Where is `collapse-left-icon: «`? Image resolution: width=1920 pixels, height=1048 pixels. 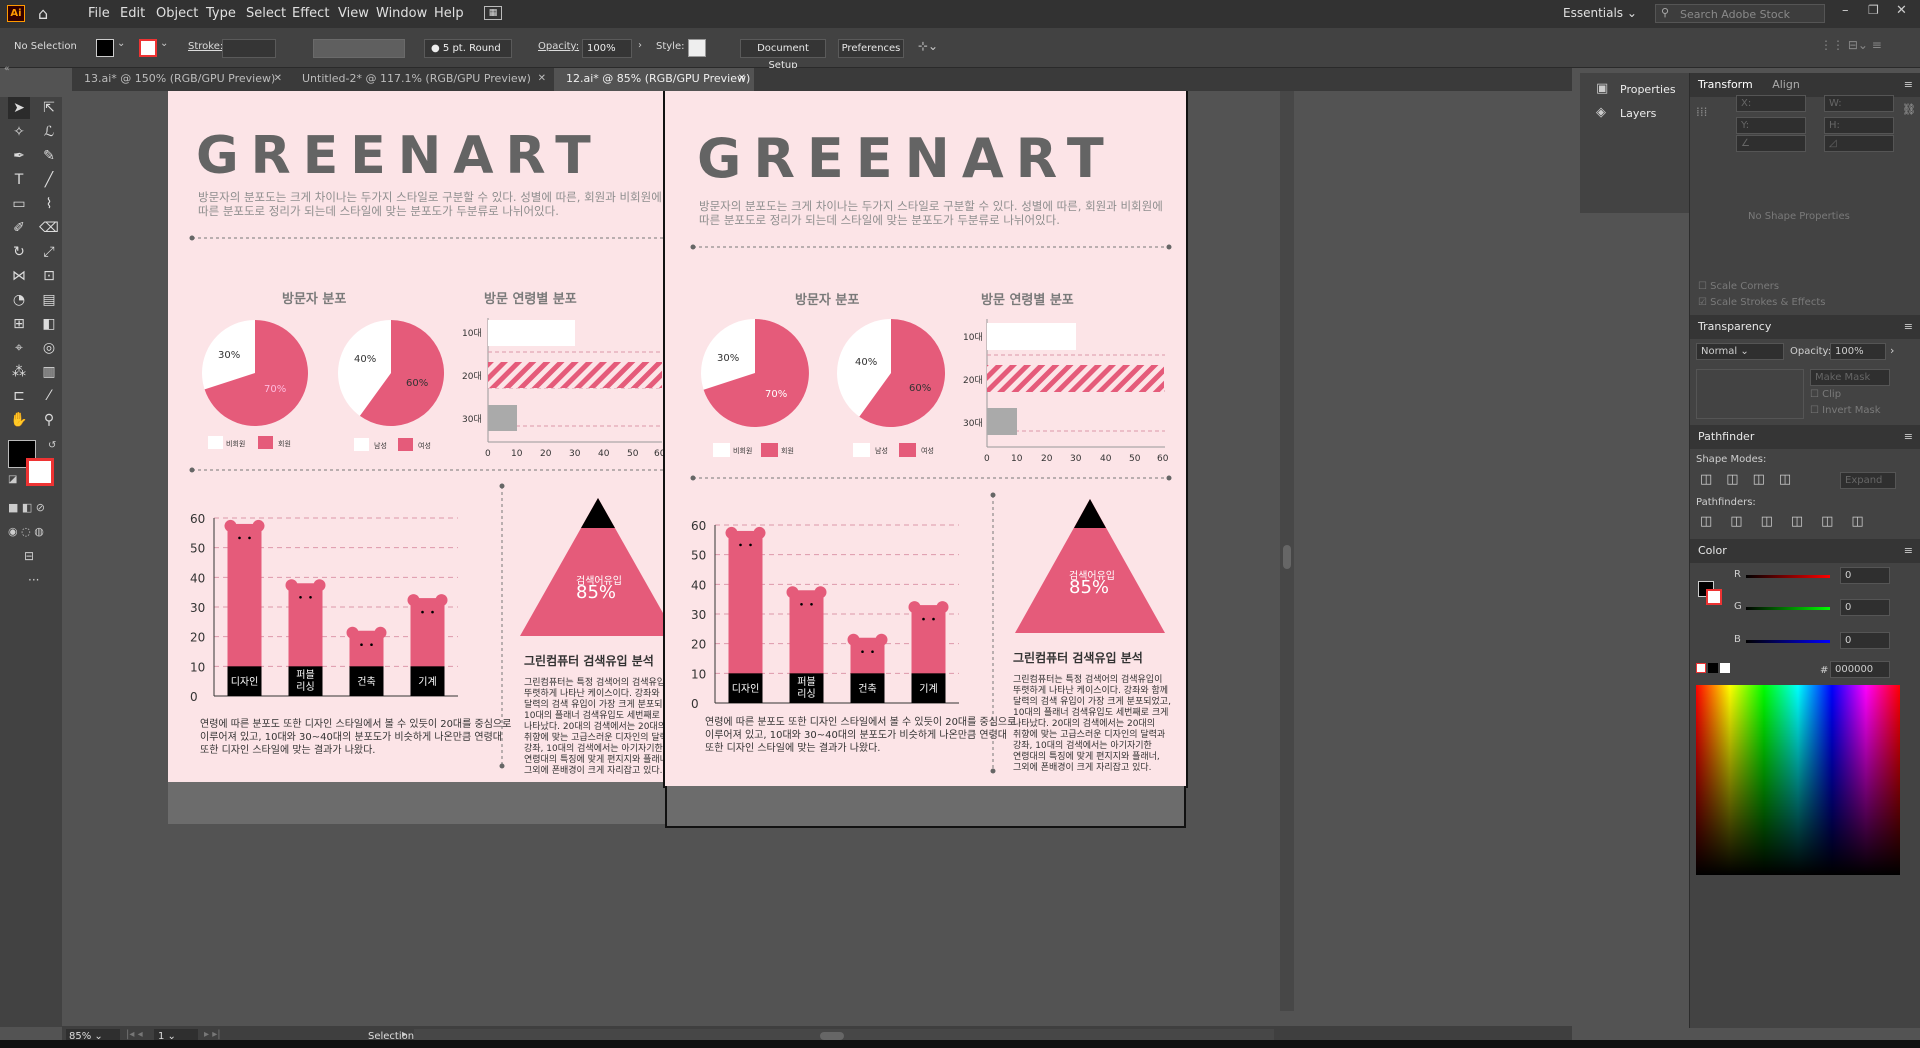
collapse-left-icon: « is located at coordinates (7, 69).